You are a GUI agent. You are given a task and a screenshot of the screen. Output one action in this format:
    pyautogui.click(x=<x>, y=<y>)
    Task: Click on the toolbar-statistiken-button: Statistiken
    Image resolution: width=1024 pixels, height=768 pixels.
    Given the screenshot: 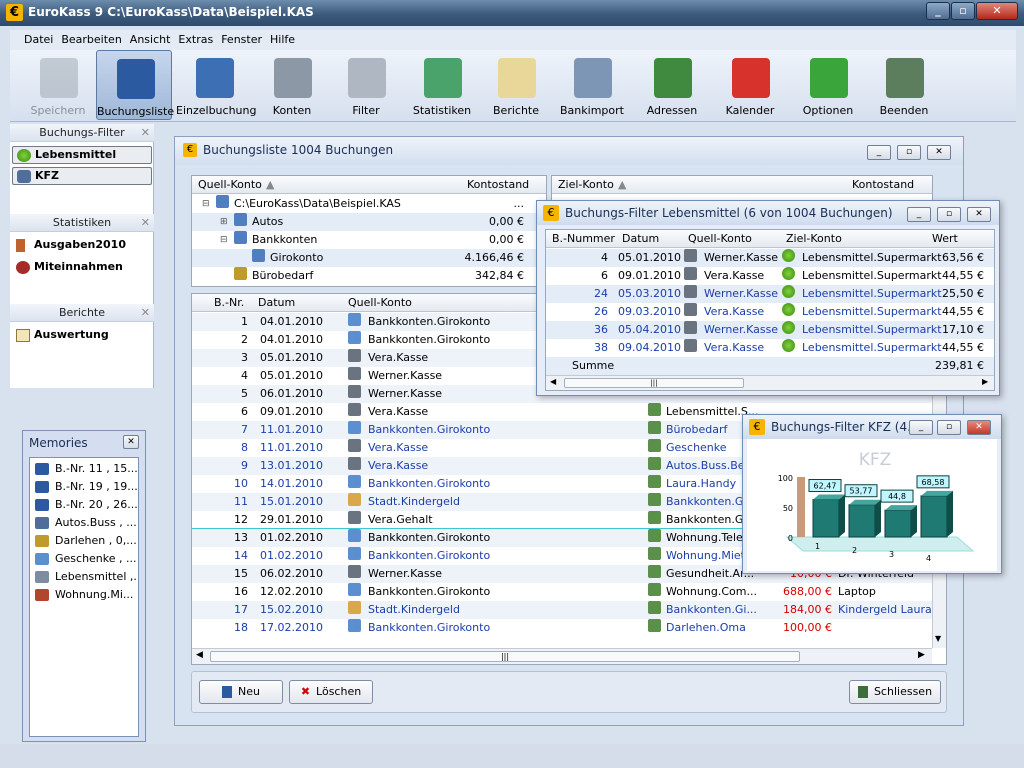 What is the action you would take?
    pyautogui.click(x=442, y=85)
    